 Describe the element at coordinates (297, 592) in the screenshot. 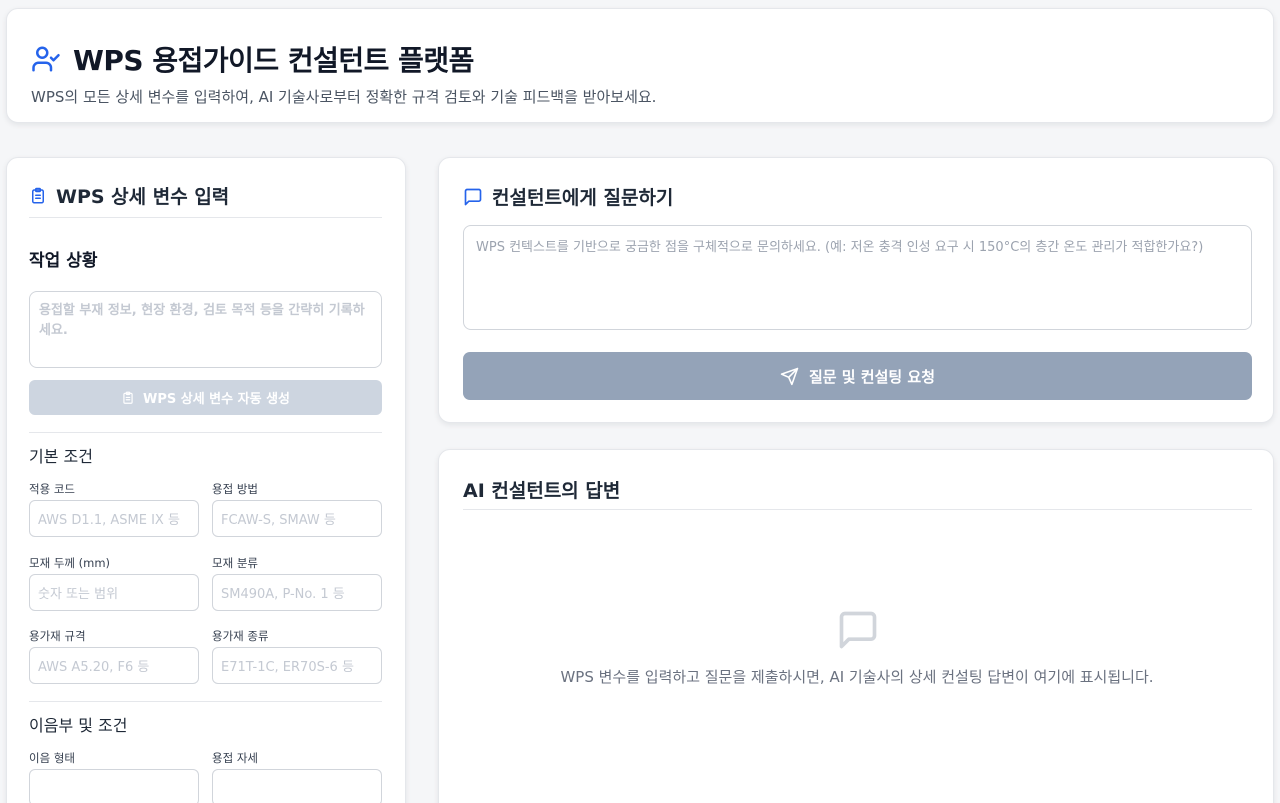

I see `base-metal-input: SM490A, P-No. 1 등` at that location.